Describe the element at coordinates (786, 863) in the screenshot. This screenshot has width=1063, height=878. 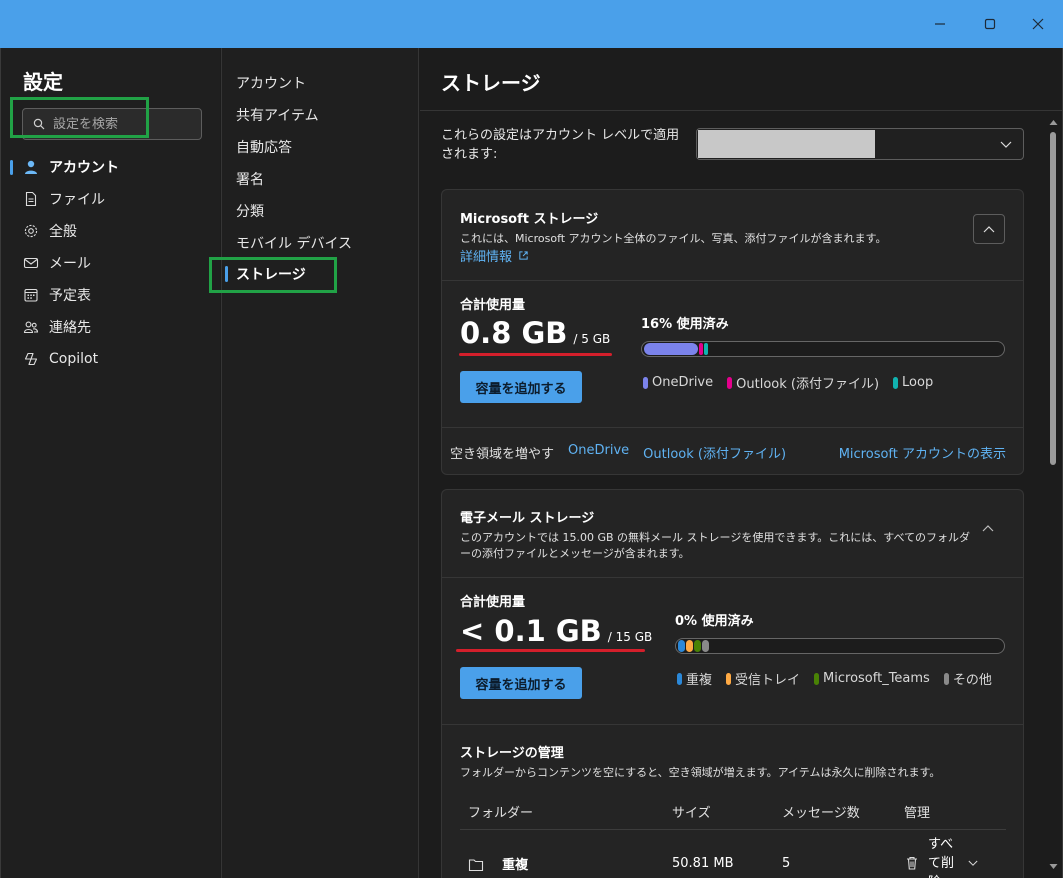
I see `count-cell: 5` at that location.